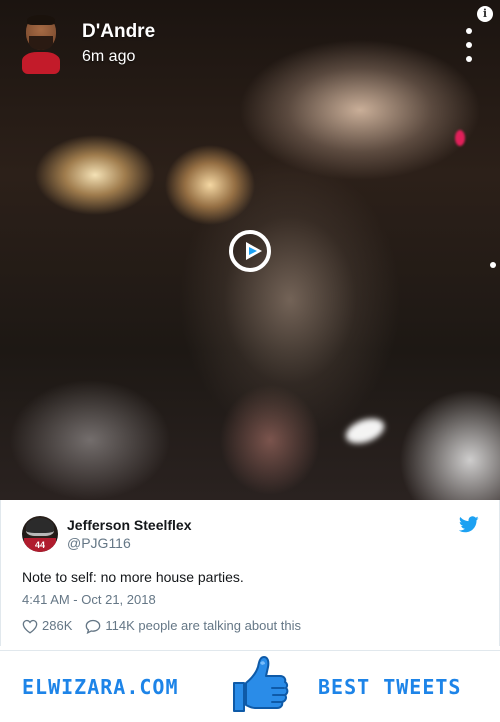  Describe the element at coordinates (390, 687) in the screenshot. I see `banner-tagline: BEST TWEETS` at that location.